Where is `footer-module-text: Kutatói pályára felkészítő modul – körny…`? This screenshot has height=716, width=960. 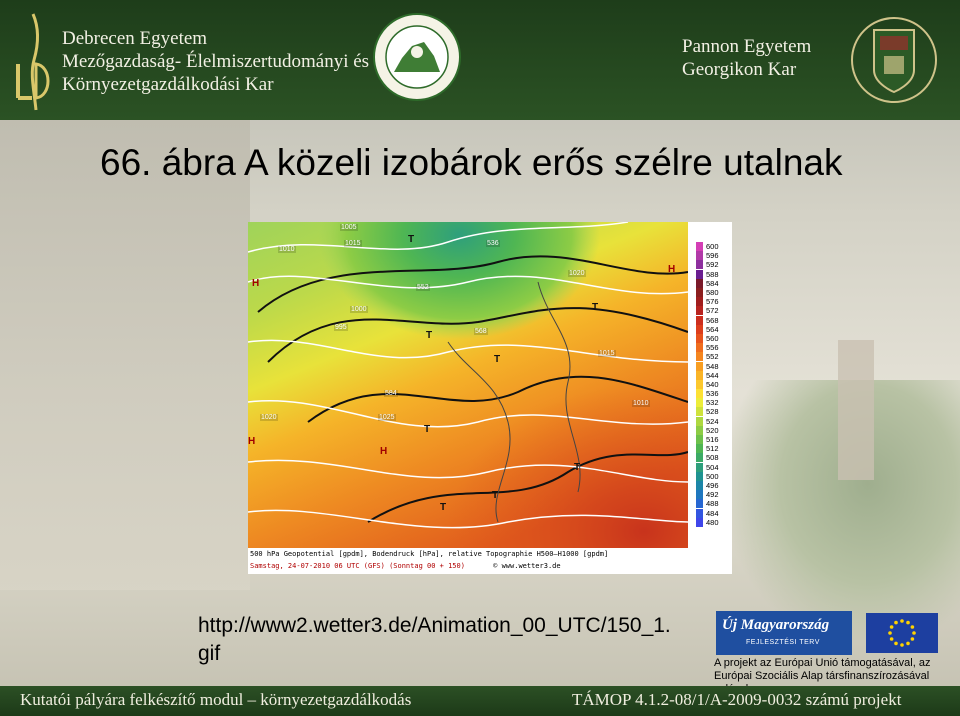
footer-module-text: Kutatói pályára felkészítő modul – körny… is located at coordinates (216, 699).